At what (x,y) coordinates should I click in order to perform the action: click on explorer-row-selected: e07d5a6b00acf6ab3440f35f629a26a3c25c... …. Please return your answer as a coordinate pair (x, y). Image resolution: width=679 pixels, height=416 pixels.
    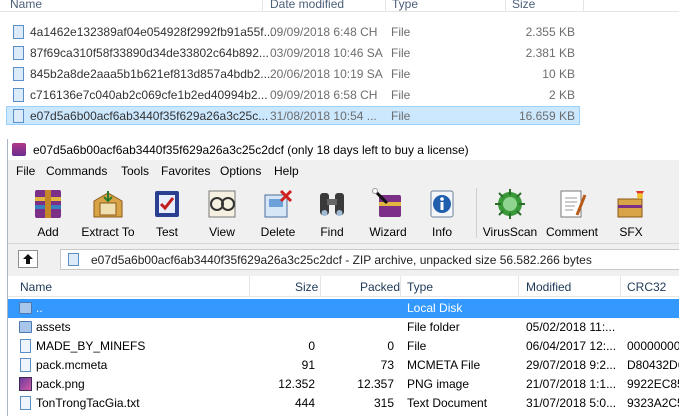
    Looking at the image, I should click on (293, 115).